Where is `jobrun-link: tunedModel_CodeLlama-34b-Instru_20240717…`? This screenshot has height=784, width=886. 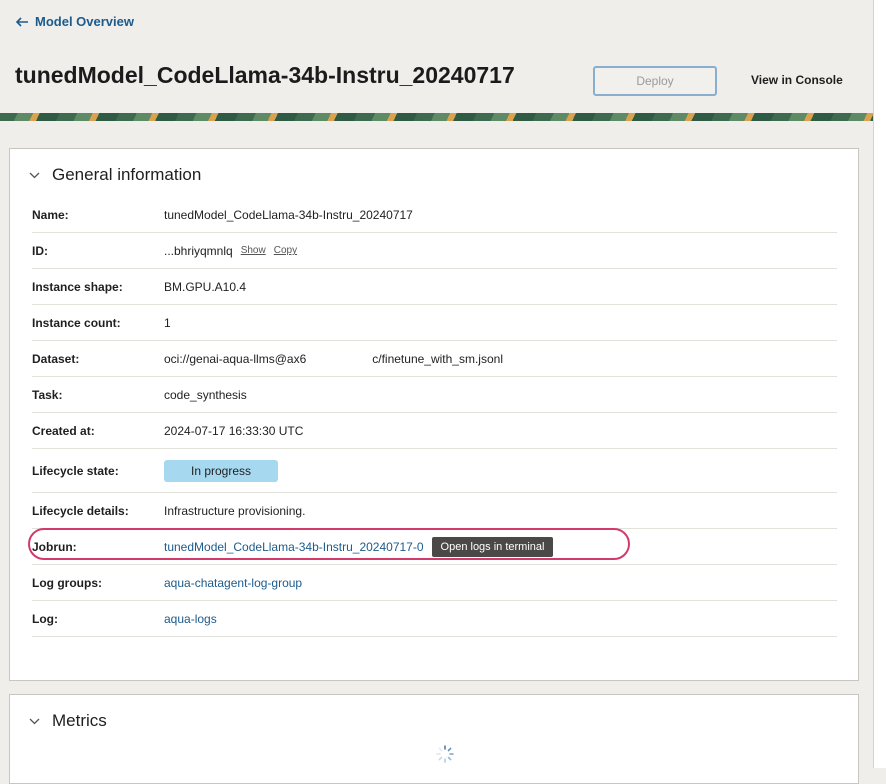 jobrun-link: tunedModel_CodeLlama-34b-Instru_20240717… is located at coordinates (294, 547).